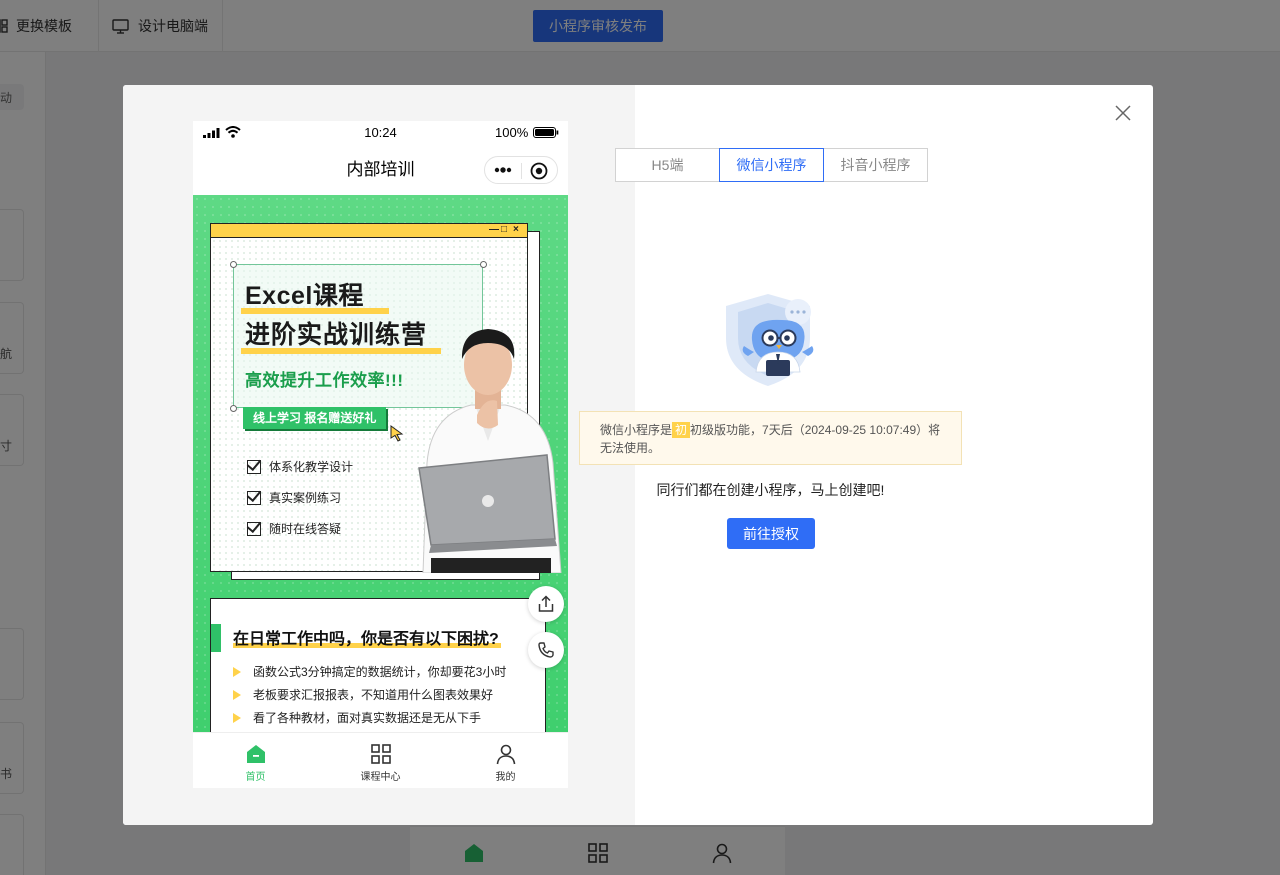  Describe the element at coordinates (770, 490) in the screenshot. I see `promo-text: 同行们都在创建小程序，马上创建吧!` at that location.